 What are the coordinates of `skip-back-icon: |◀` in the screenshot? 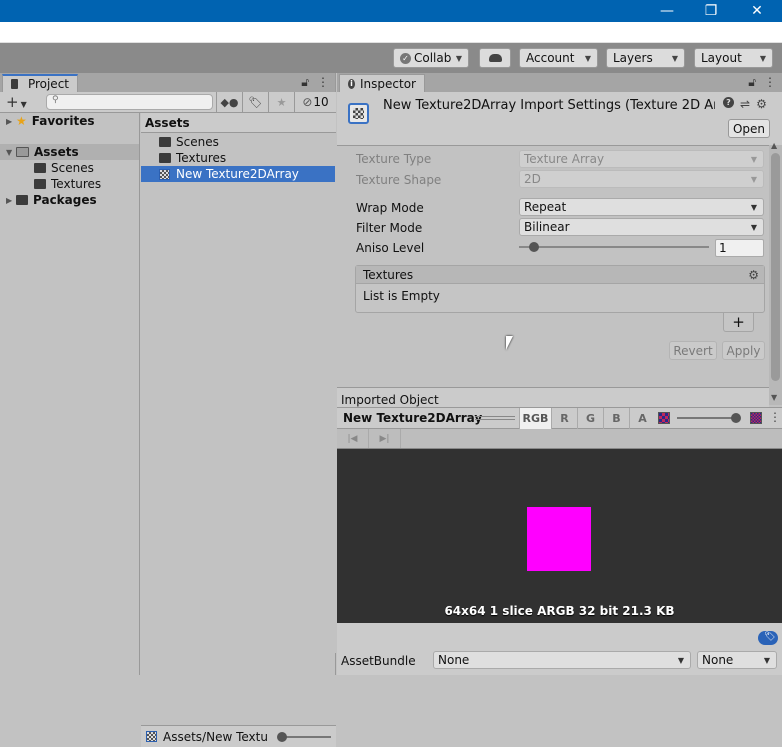 It's located at (352, 438).